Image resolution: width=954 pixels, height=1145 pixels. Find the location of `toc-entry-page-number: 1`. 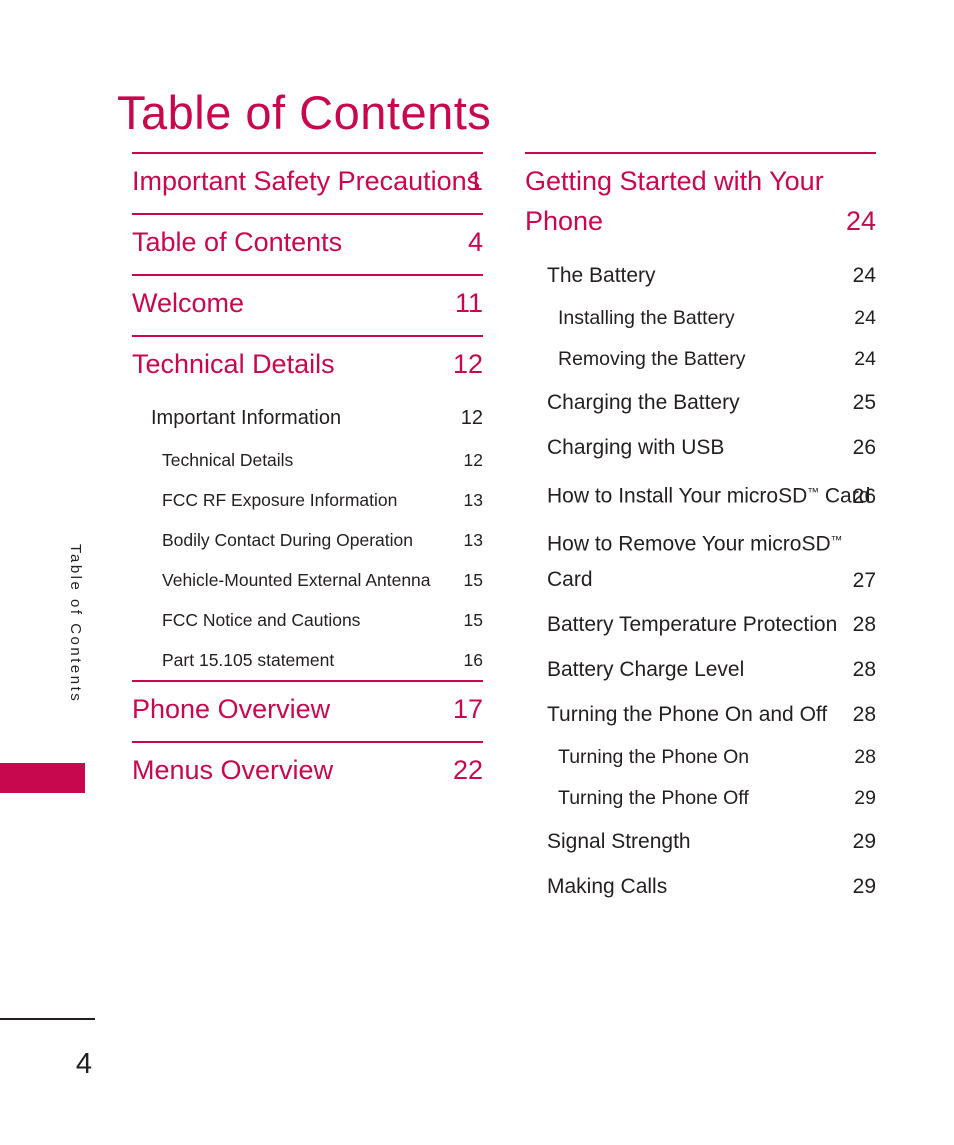

toc-entry-page-number: 1 is located at coordinates (475, 181).